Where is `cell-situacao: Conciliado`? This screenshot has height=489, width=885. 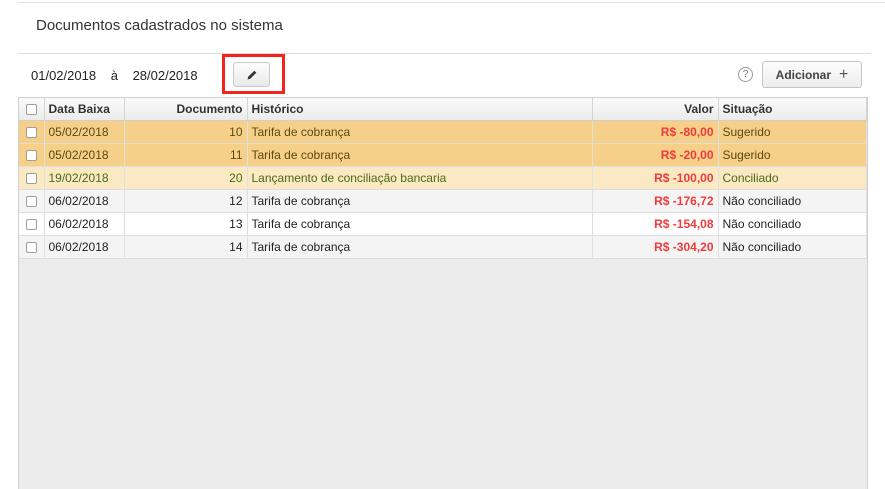
cell-situacao: Conciliado is located at coordinates (792, 178).